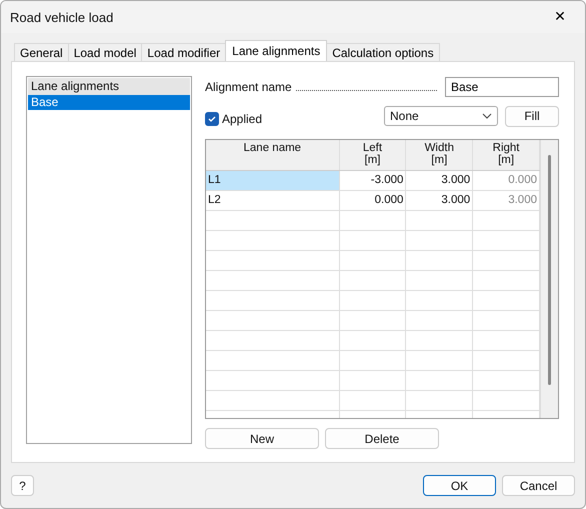  I want to click on chevron-icon, so click(487, 116).